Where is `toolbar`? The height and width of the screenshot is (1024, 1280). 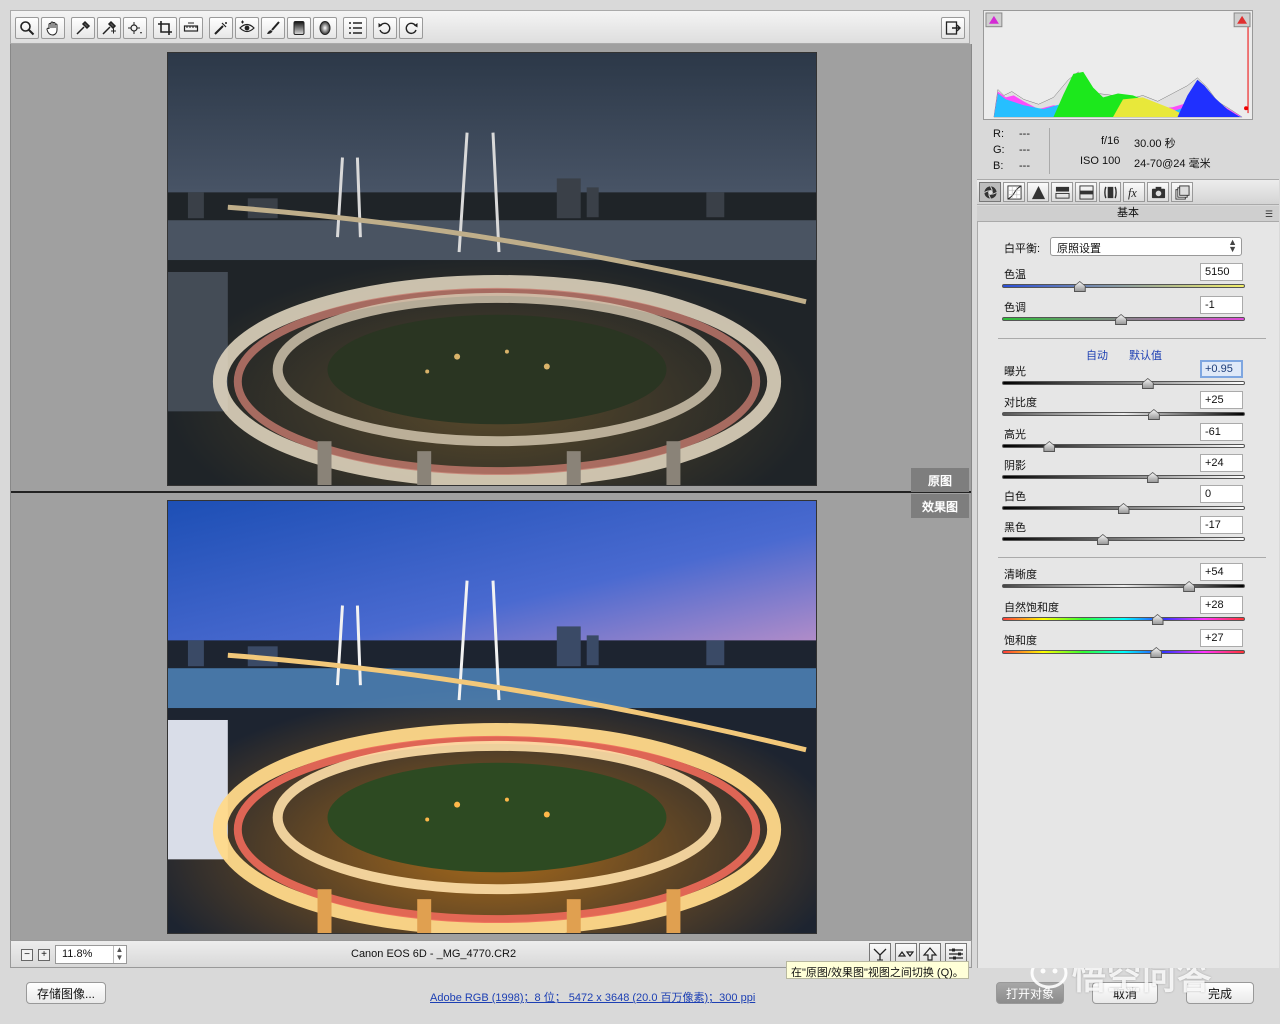 toolbar is located at coordinates (490, 27).